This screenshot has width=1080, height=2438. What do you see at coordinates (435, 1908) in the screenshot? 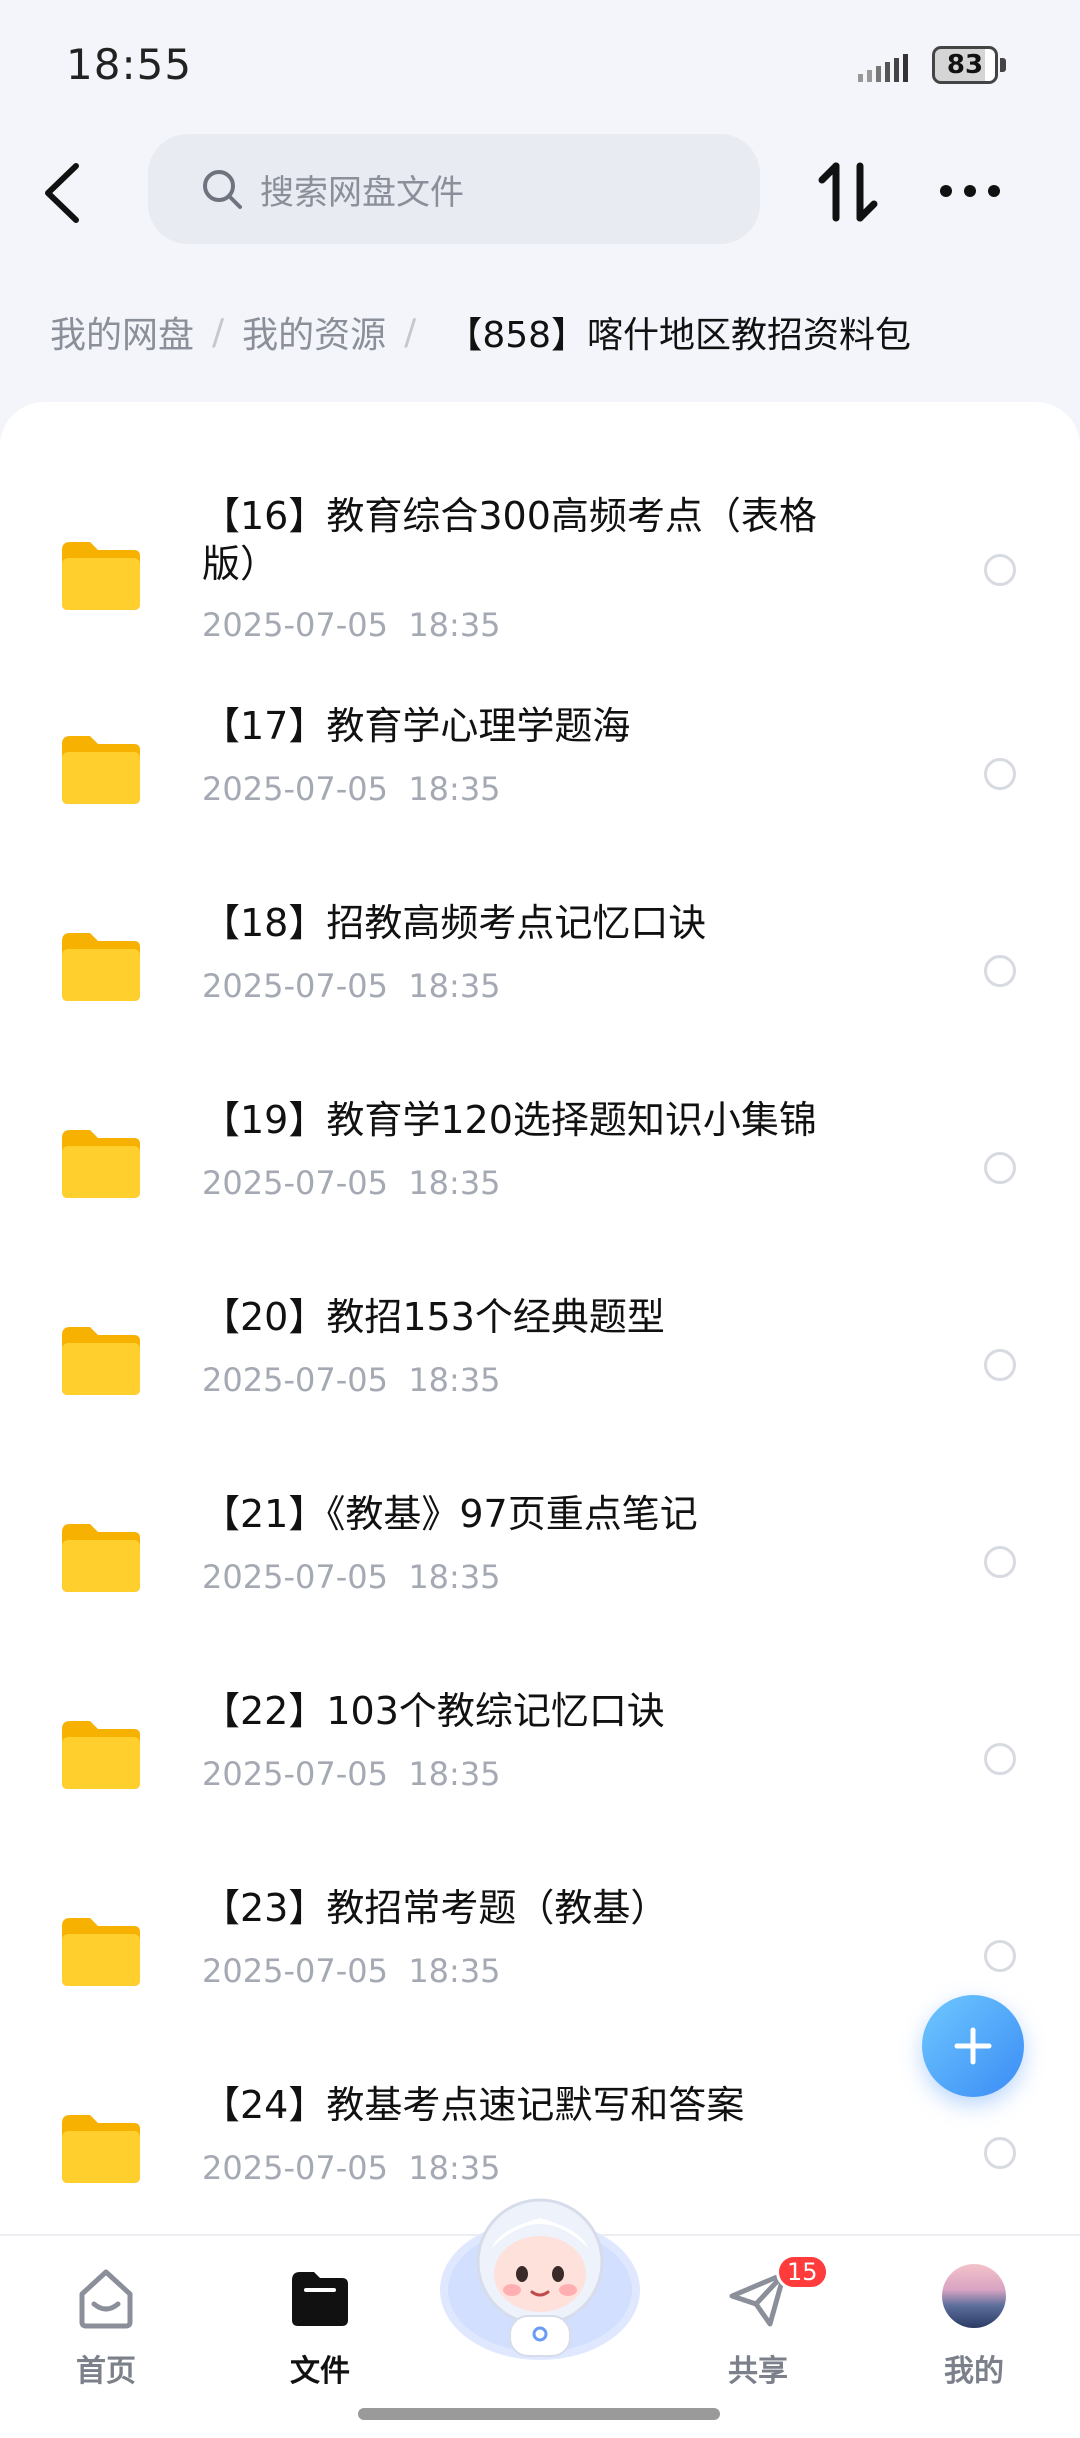
I see `file-title: 【23】教招常考题（教基）` at bounding box center [435, 1908].